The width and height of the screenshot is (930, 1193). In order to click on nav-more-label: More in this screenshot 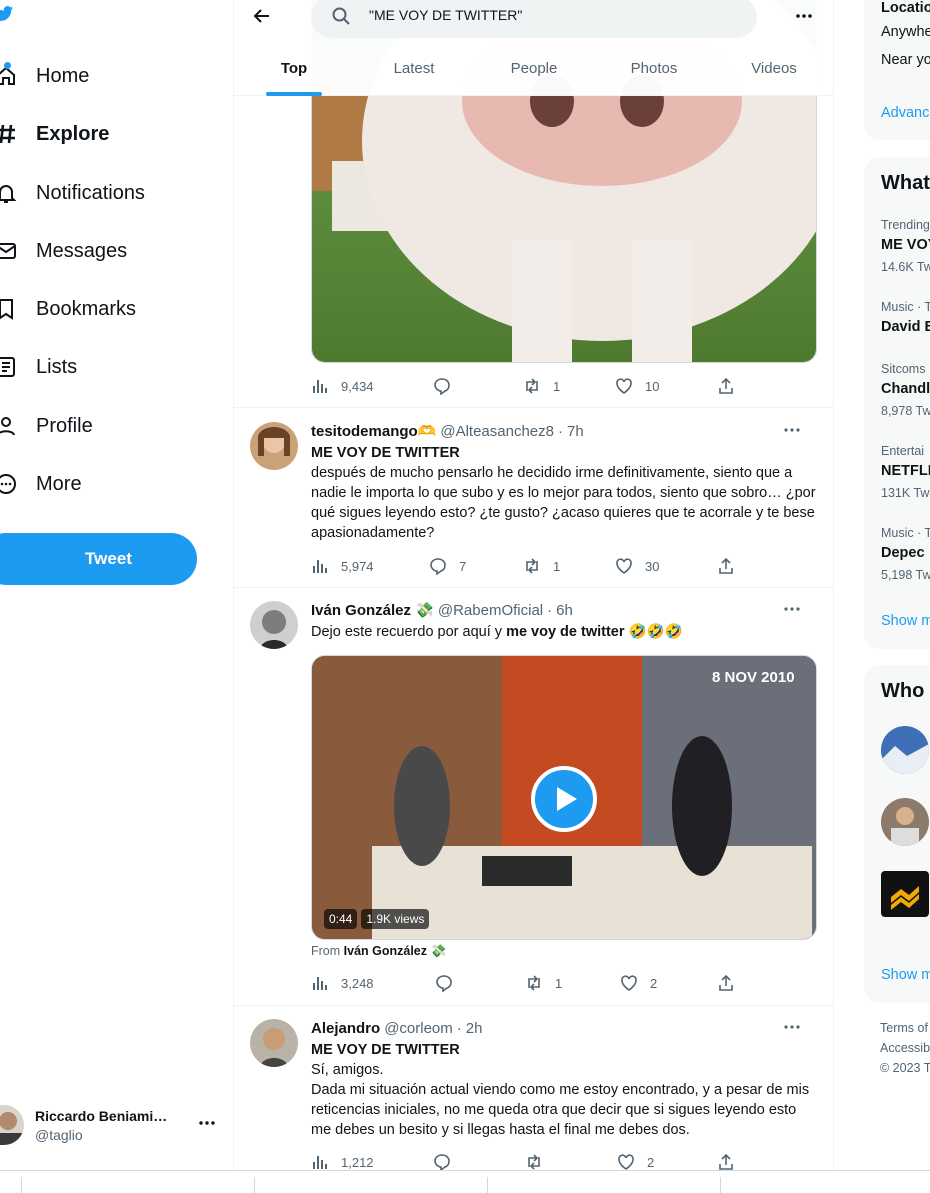, I will do `click(59, 483)`.